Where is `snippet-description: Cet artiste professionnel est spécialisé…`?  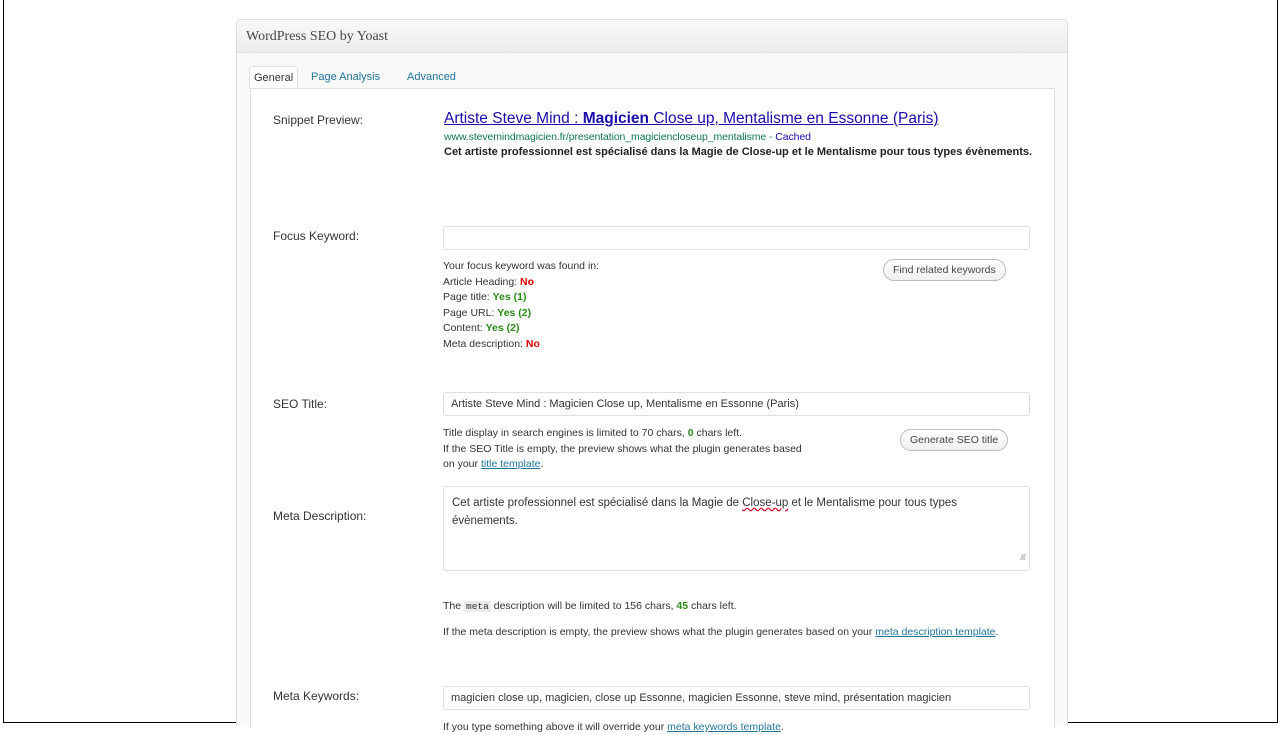 snippet-description: Cet artiste professionnel est spécialisé… is located at coordinates (738, 152).